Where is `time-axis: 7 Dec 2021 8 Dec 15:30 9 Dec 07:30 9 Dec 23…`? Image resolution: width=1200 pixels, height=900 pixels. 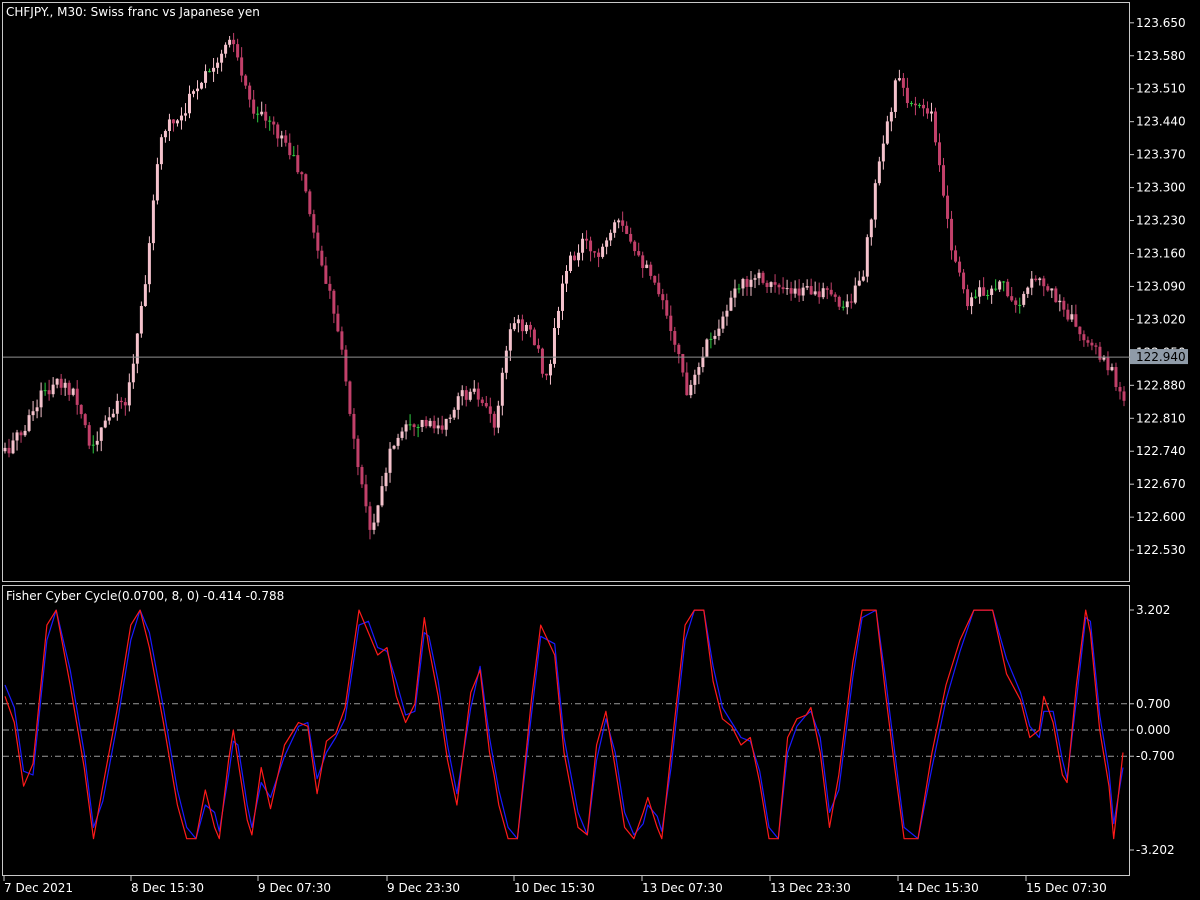 time-axis: 7 Dec 2021 8 Dec 15:30 9 Dec 07:30 9 Dec 23… is located at coordinates (555, 885).